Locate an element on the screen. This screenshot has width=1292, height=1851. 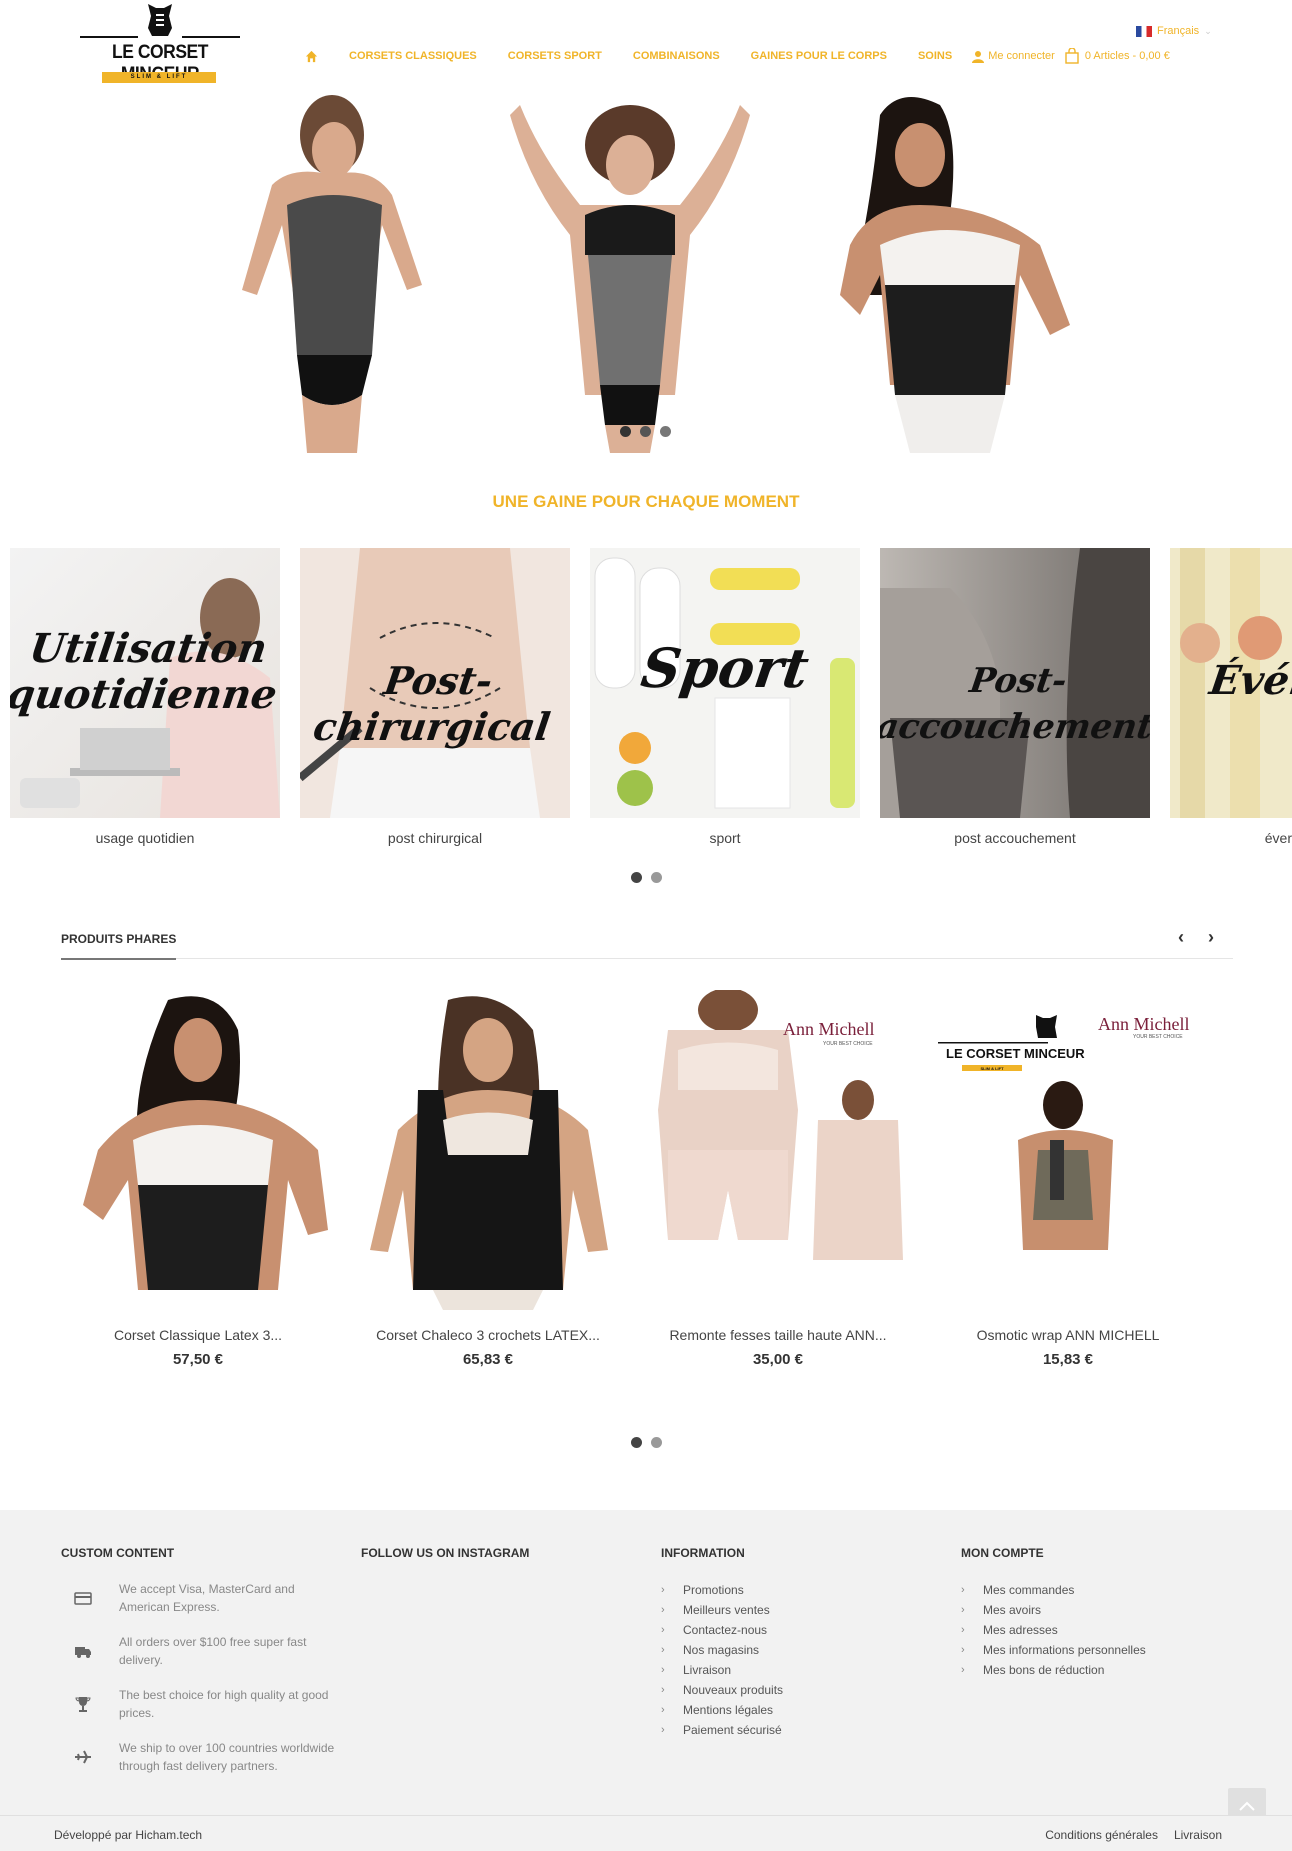
cart-link: 0 Articles - 0,00 € is located at coordinates (1117, 56).